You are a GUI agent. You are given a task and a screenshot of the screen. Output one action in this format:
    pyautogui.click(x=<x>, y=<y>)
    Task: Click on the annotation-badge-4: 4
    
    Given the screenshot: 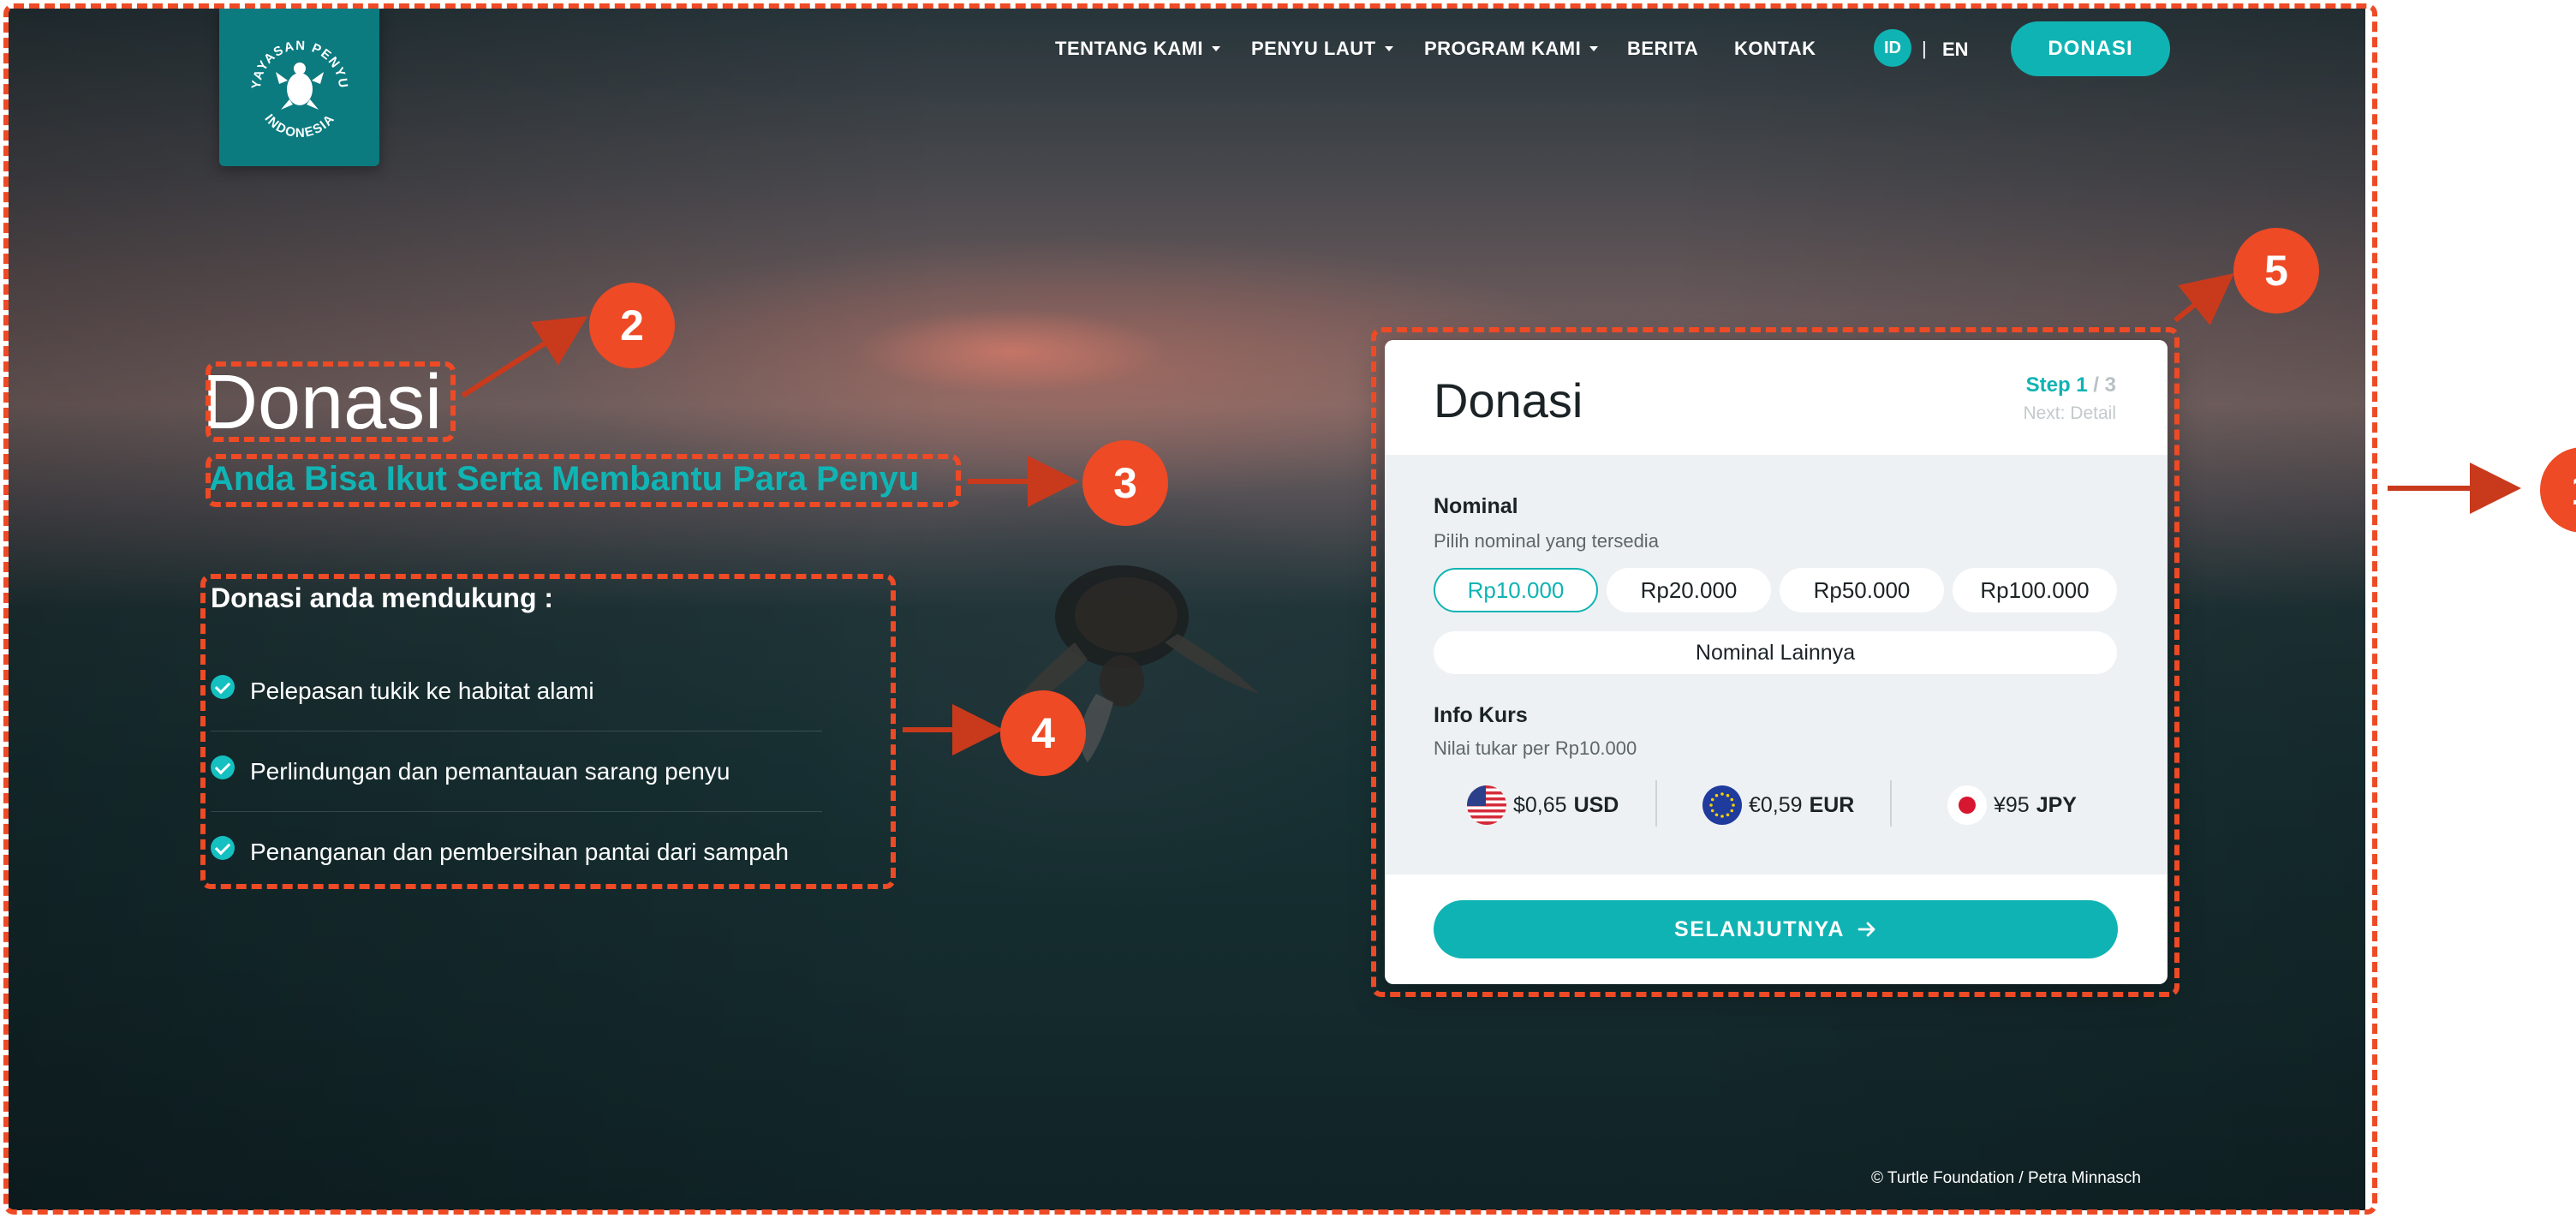 What is the action you would take?
    pyautogui.click(x=1043, y=733)
    